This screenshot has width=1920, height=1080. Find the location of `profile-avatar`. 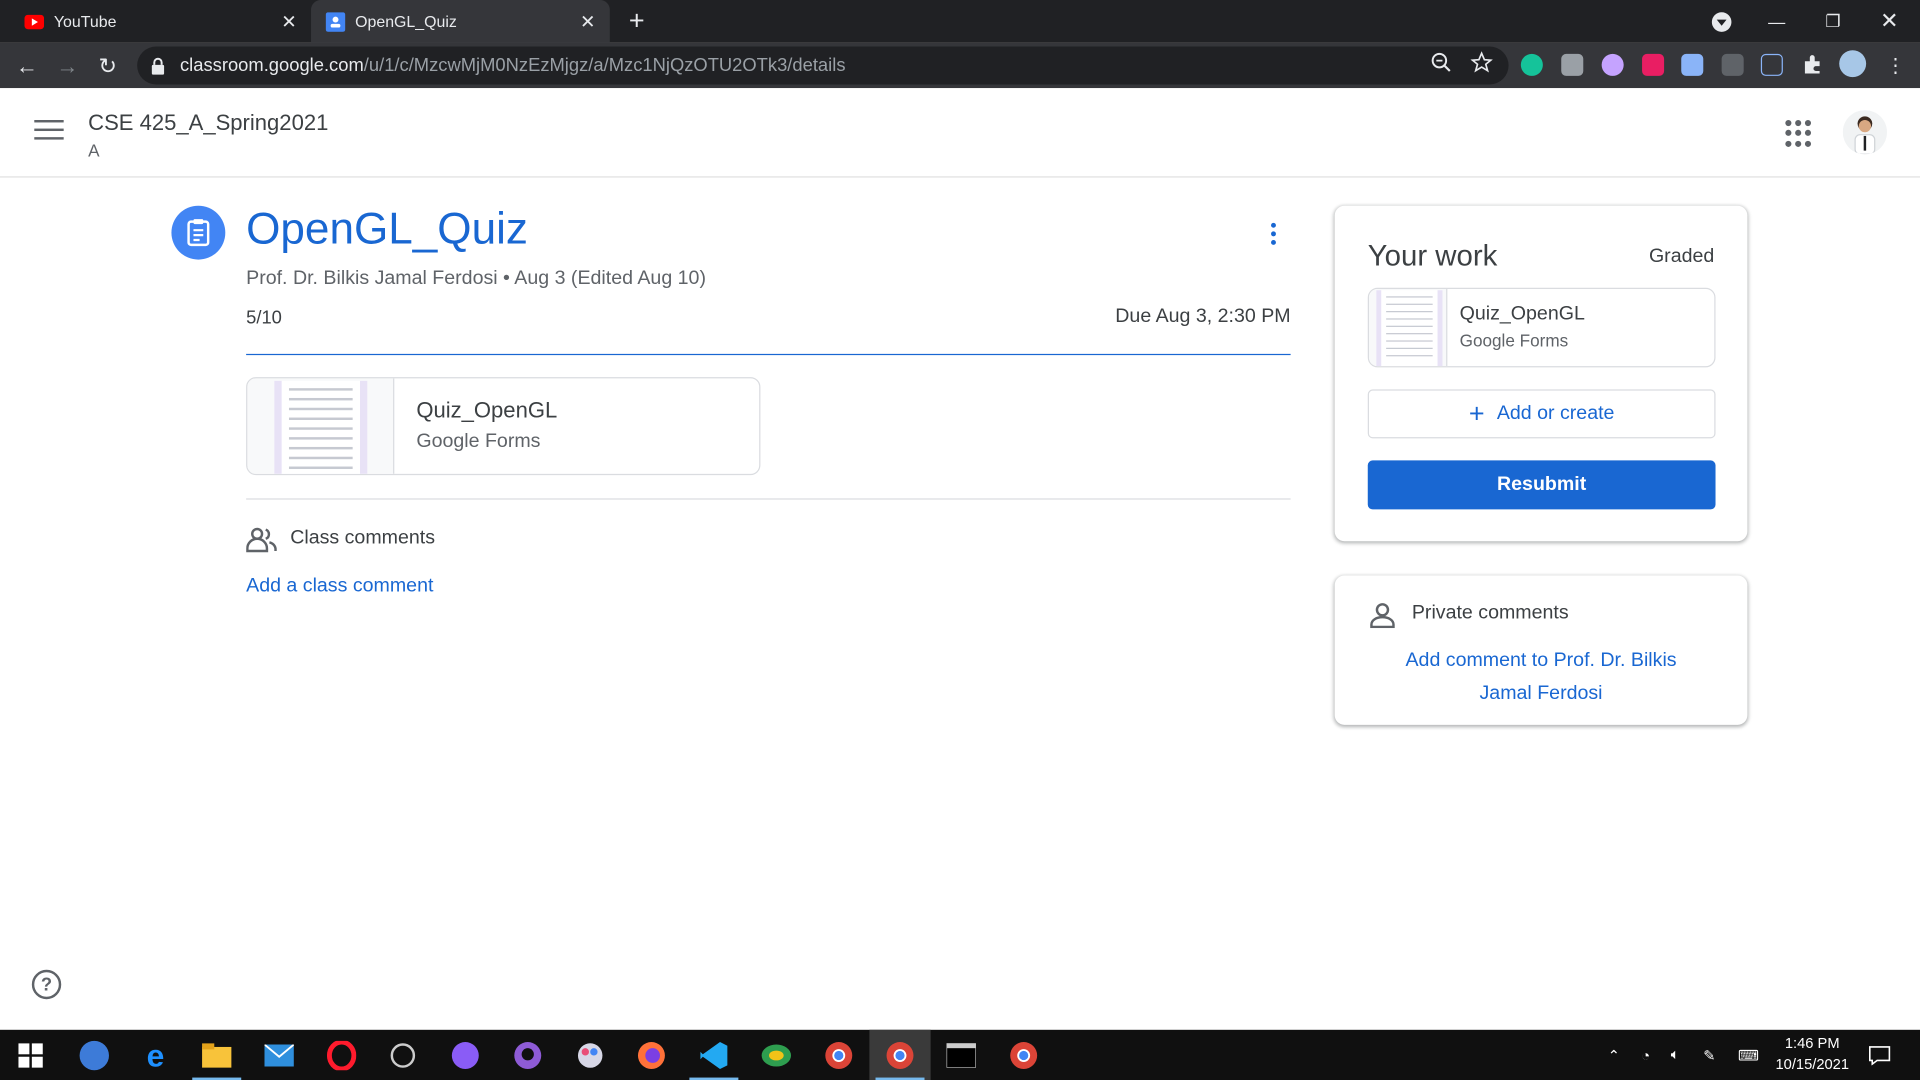

profile-avatar is located at coordinates (1853, 64).